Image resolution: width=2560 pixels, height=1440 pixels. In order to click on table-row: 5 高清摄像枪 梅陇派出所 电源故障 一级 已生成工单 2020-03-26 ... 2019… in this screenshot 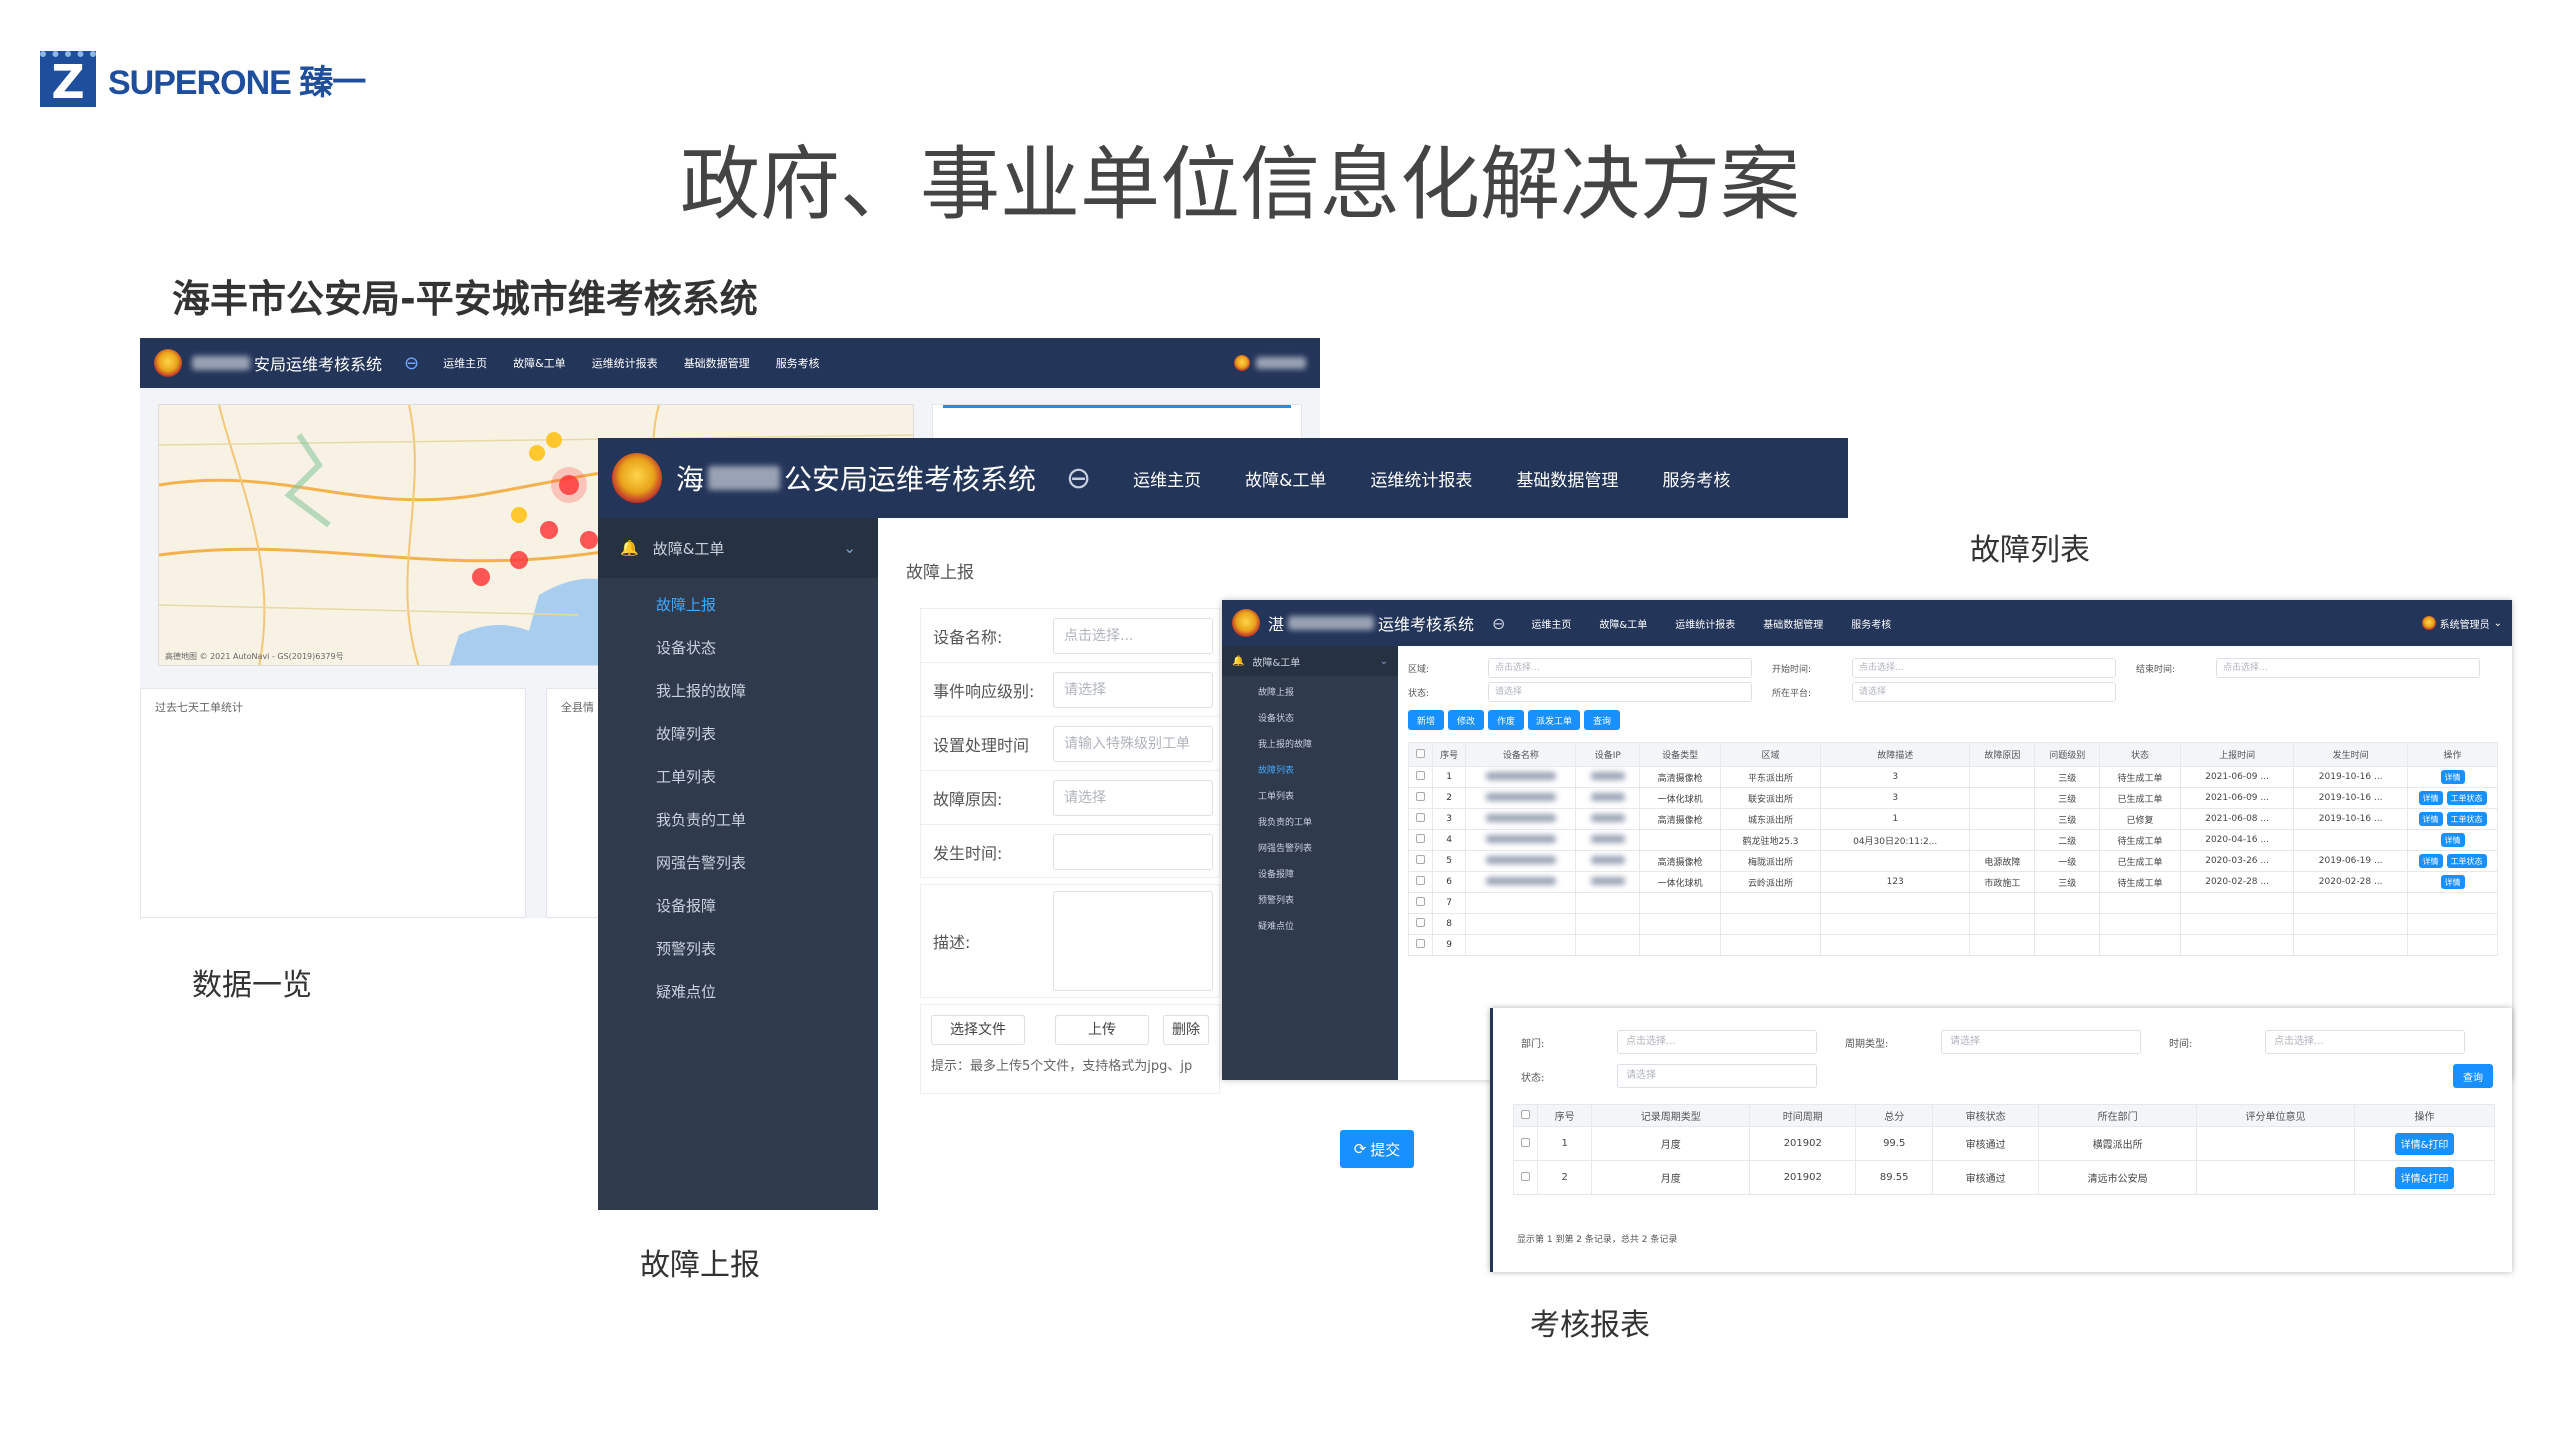, I will do `click(1953, 861)`.